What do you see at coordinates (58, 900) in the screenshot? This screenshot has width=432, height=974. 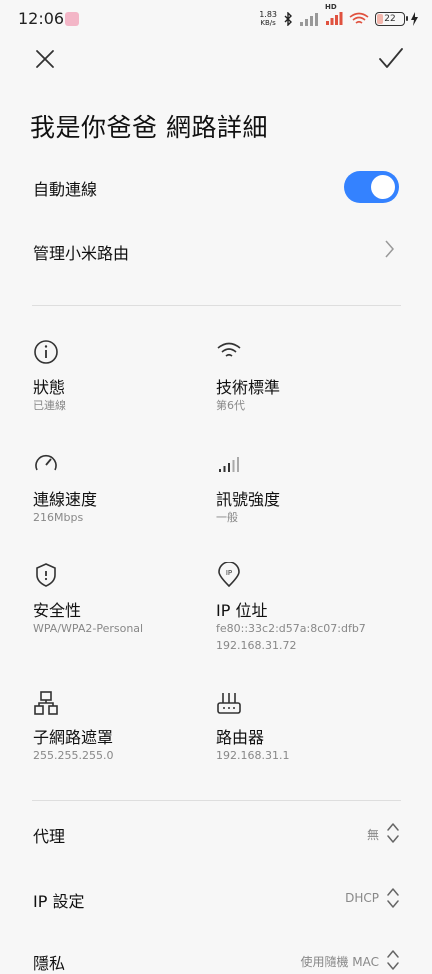 I see `ip-setting-item: IP 設定` at bounding box center [58, 900].